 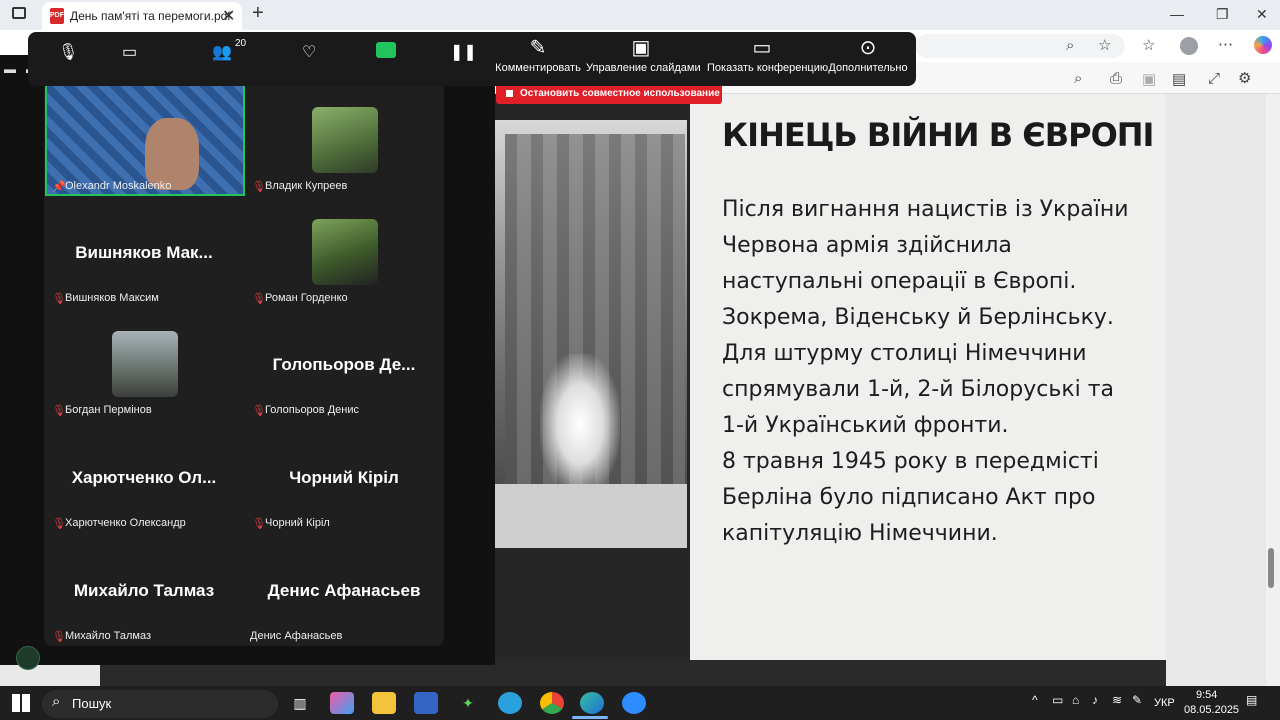 What do you see at coordinates (344, 478) in the screenshot?
I see `participant-big-name: Чорний Кіріл` at bounding box center [344, 478].